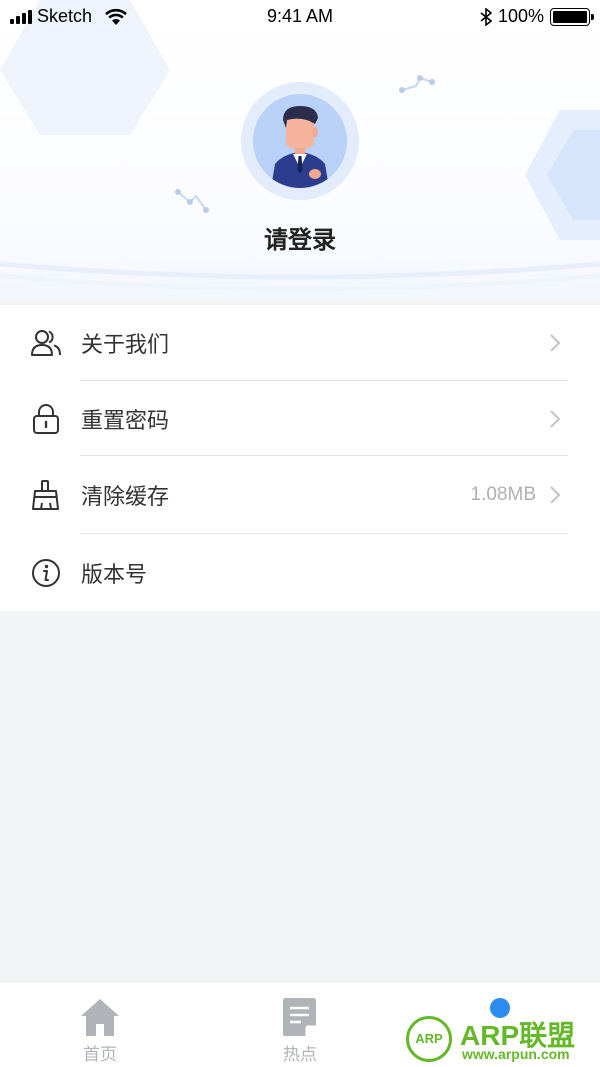 The width and height of the screenshot is (600, 1067). I want to click on tab-home: 首页, so click(100, 1024).